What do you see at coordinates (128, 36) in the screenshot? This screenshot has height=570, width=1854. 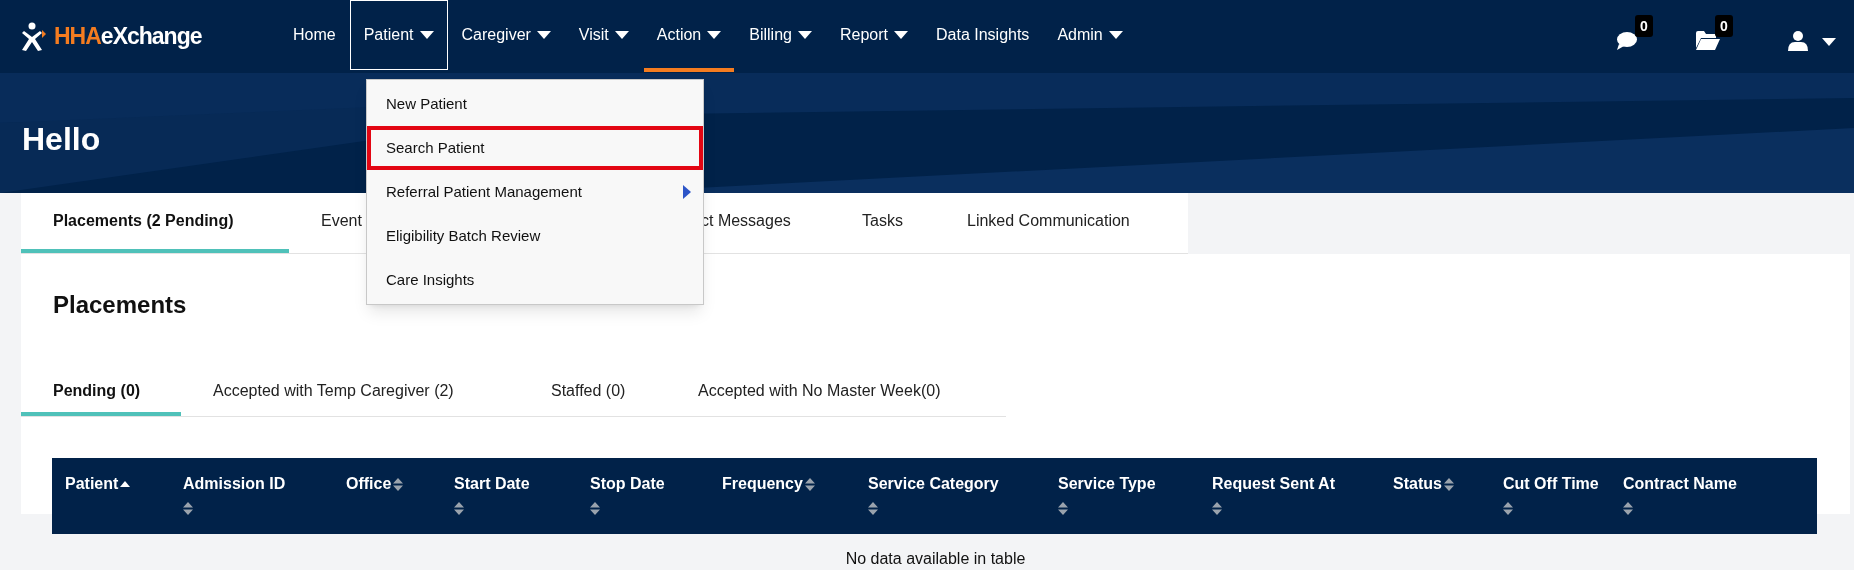 I see `logo-text: HHAeXchange` at bounding box center [128, 36].